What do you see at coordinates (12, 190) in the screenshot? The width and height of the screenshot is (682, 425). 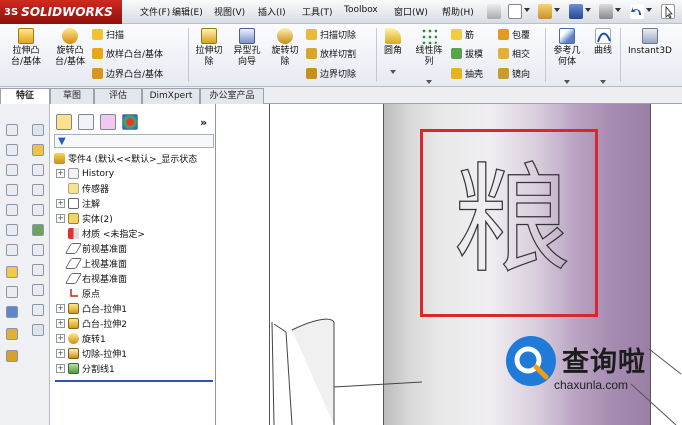 I see `view-right-icon` at bounding box center [12, 190].